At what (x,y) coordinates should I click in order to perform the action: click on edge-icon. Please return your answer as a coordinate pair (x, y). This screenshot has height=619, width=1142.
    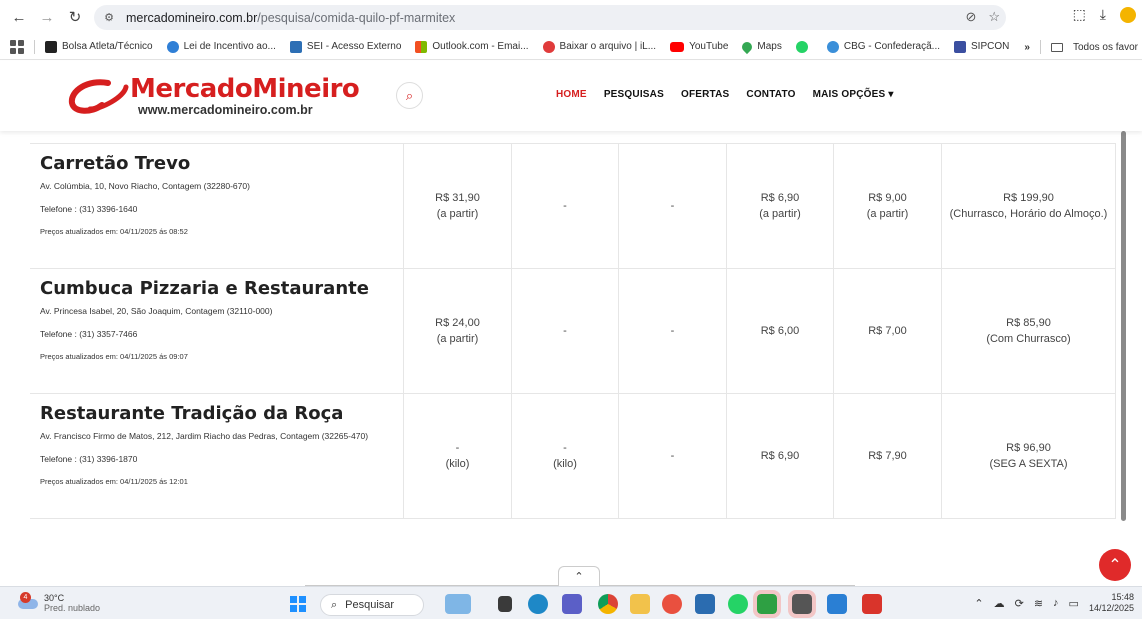
    Looking at the image, I should click on (538, 604).